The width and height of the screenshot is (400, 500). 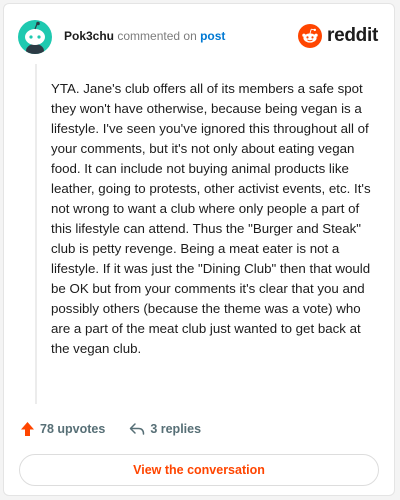 I want to click on reply-arrow-icon, so click(x=137, y=429).